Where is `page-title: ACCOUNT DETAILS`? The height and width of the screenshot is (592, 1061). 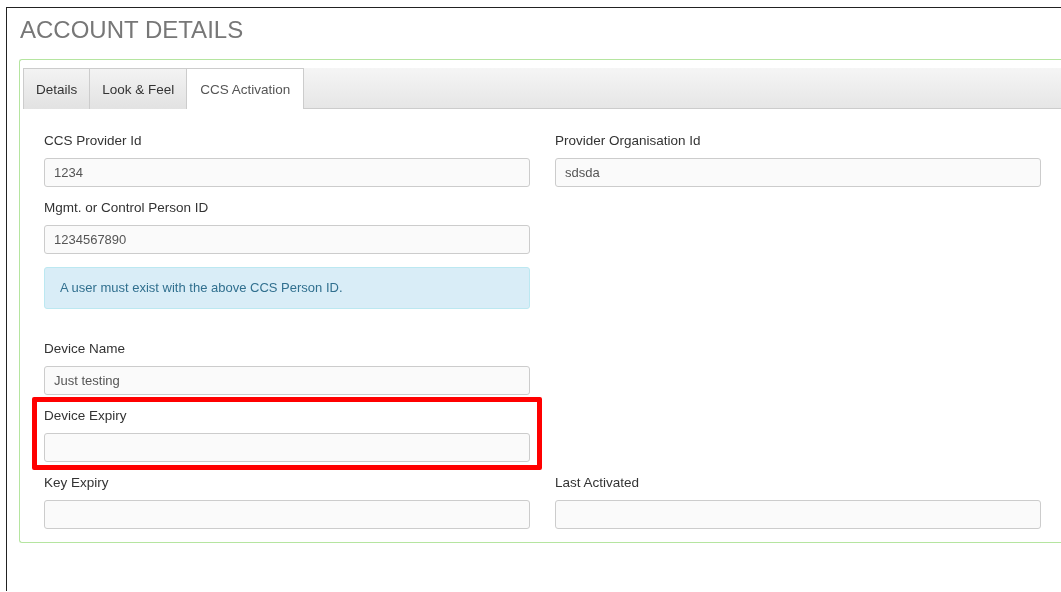
page-title: ACCOUNT DETAILS is located at coordinates (132, 30).